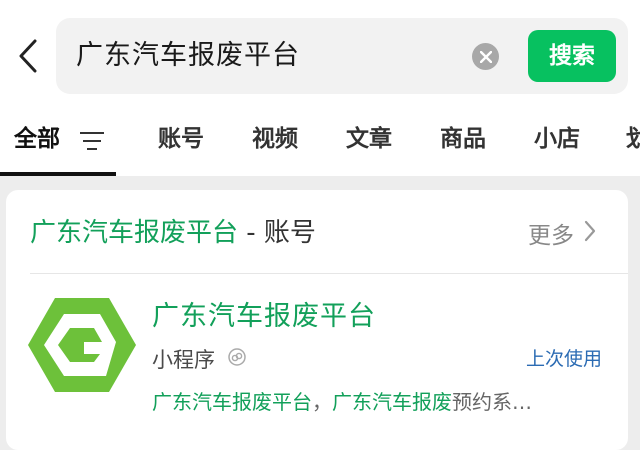 This screenshot has width=640, height=450. What do you see at coordinates (232, 402) in the screenshot?
I see `desc-keyword-1: 广东汽车报废平台` at bounding box center [232, 402].